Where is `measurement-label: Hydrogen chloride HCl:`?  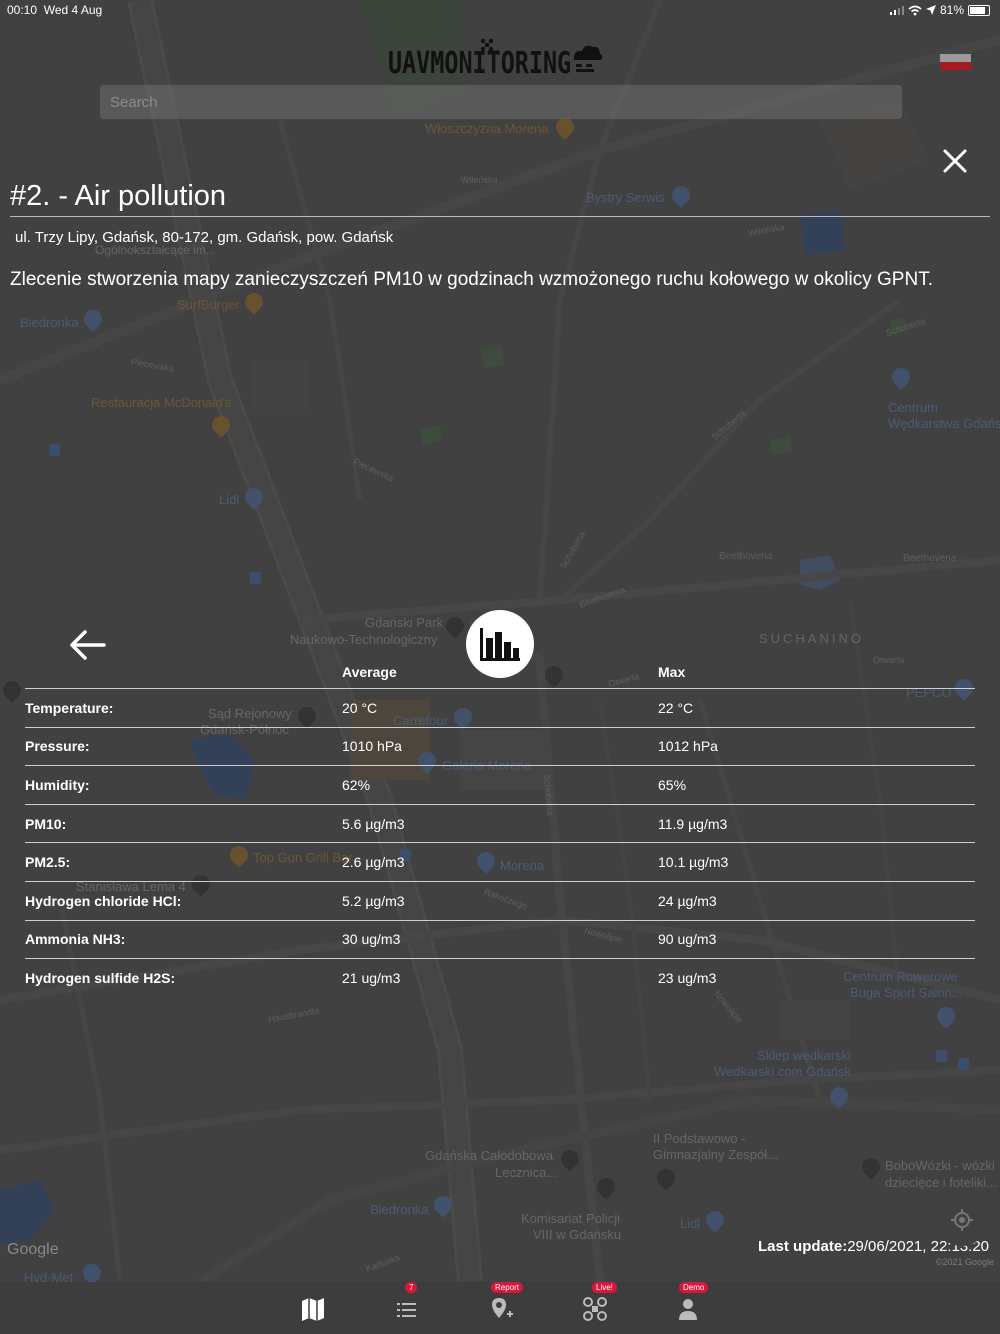
measurement-label: Hydrogen chloride HCl: is located at coordinates (103, 900).